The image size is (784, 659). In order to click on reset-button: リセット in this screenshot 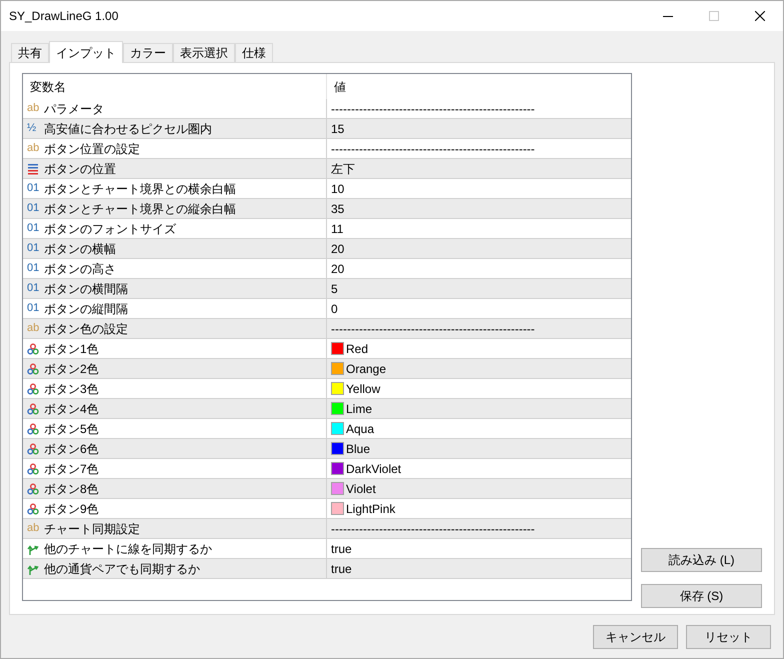, I will do `click(728, 637)`.